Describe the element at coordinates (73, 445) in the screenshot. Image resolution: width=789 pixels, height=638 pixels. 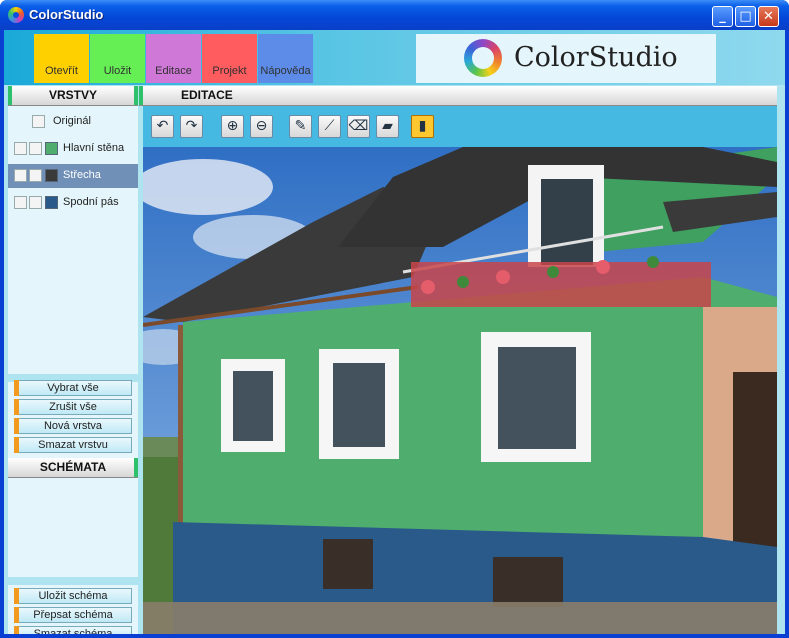
I see `delete-layer-button: Smazat vrstvu` at that location.